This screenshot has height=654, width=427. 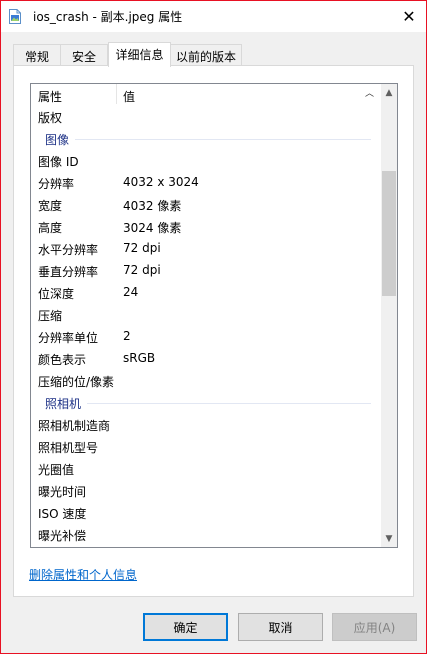 I want to click on column-header-value: 值, so click(x=129, y=96).